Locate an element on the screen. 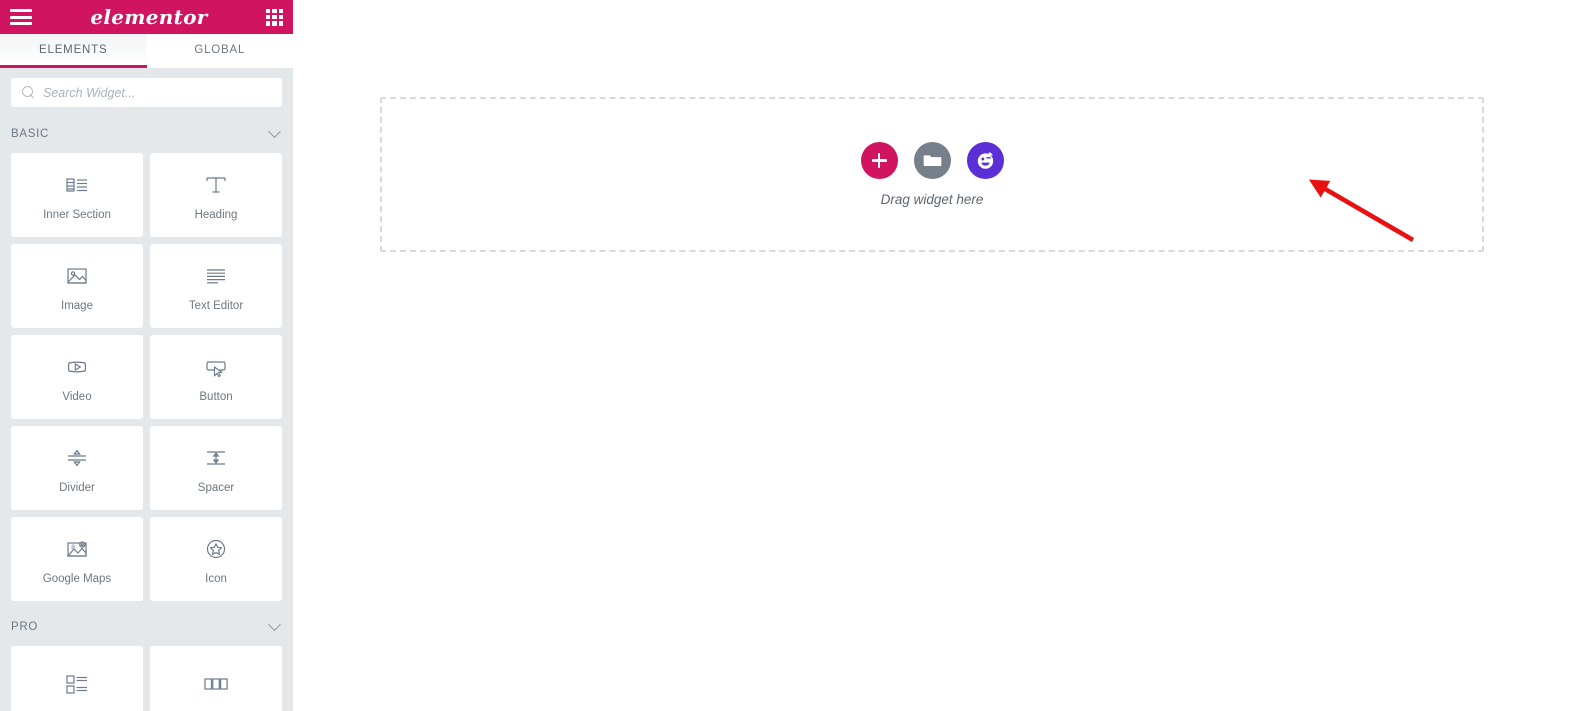 Image resolution: width=1594 pixels, height=711 pixels. inner-section-icon is located at coordinates (77, 185).